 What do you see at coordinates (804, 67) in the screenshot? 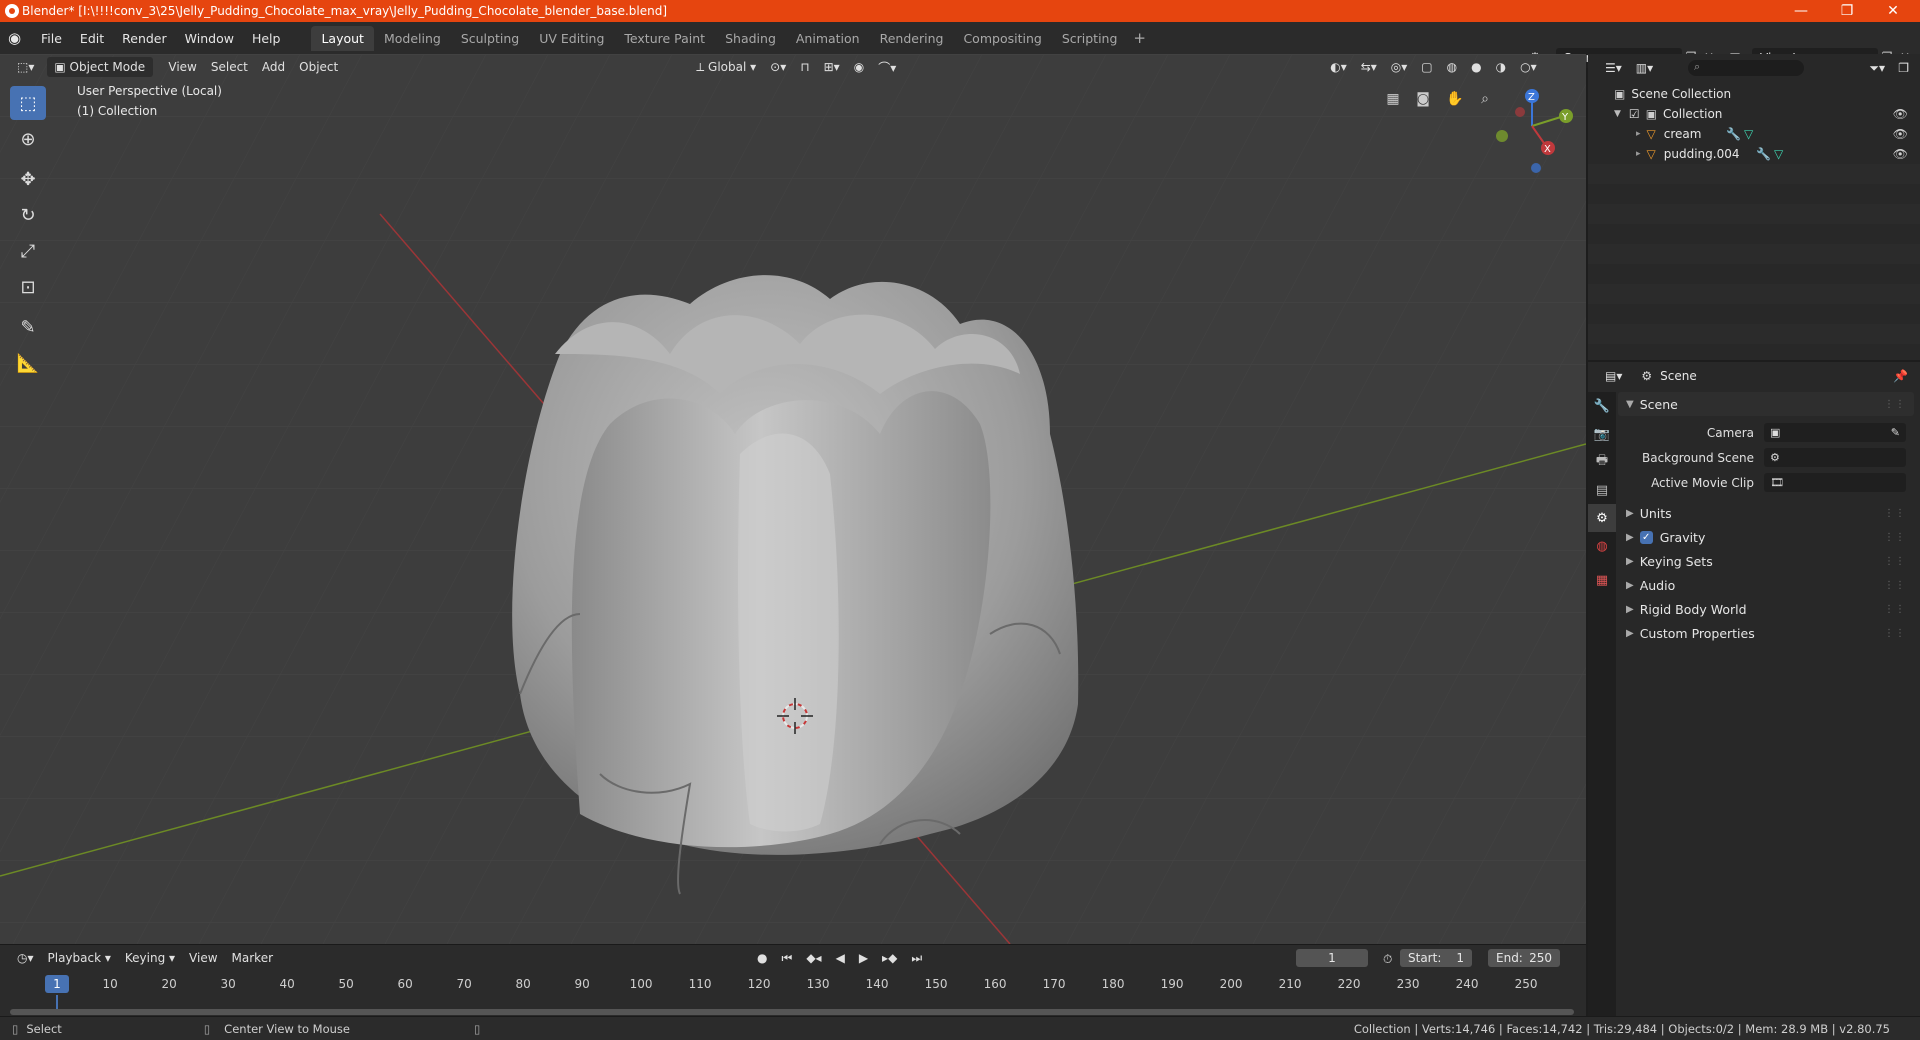
I see `snap-icon: ⊓` at bounding box center [804, 67].